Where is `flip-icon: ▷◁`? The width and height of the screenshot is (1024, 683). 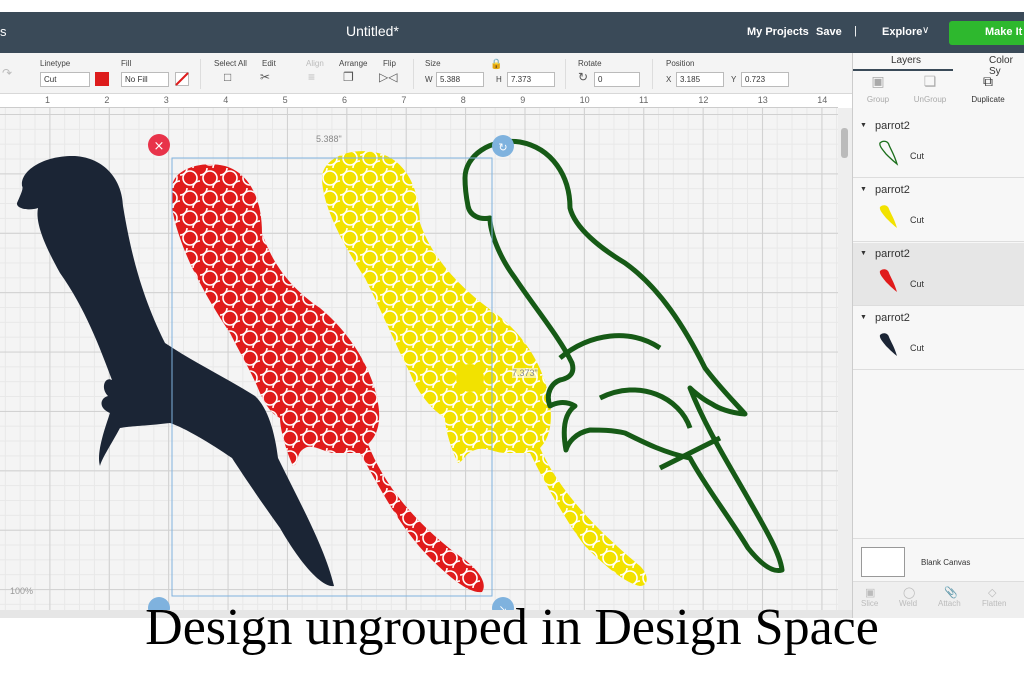
flip-icon: ▷◁ is located at coordinates (388, 77).